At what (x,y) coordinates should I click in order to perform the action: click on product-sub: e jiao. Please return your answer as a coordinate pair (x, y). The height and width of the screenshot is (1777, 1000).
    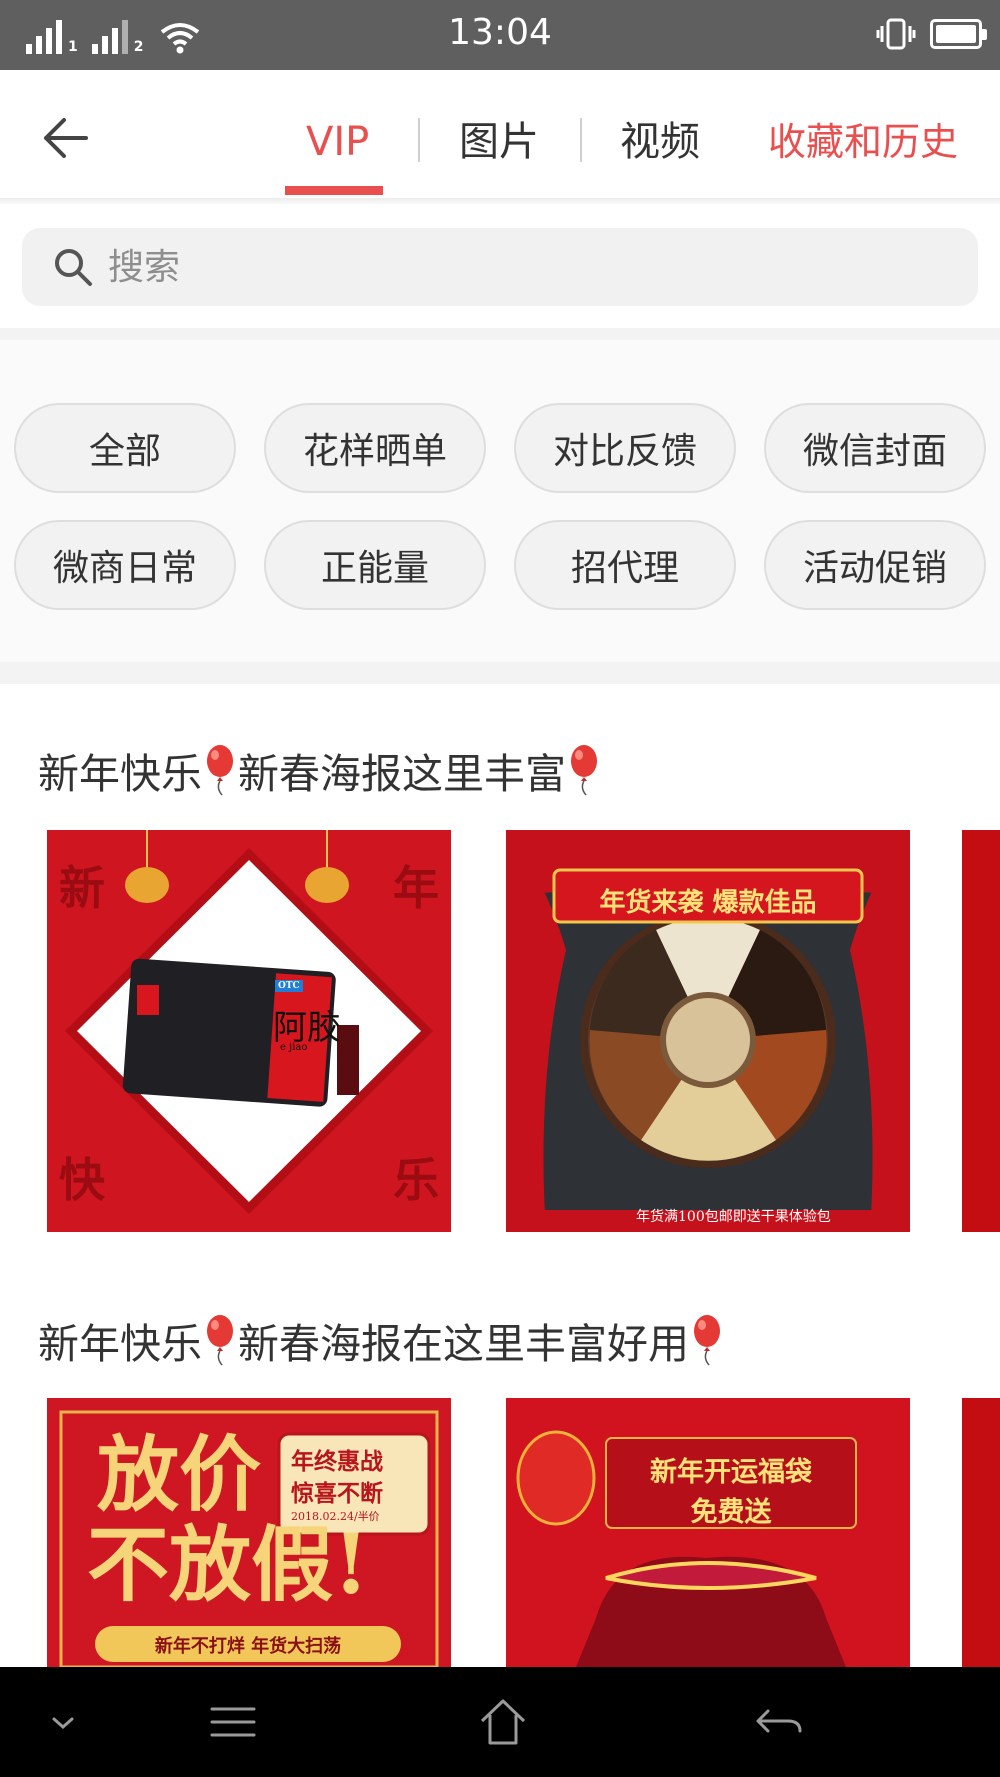
    Looking at the image, I should click on (294, 1047).